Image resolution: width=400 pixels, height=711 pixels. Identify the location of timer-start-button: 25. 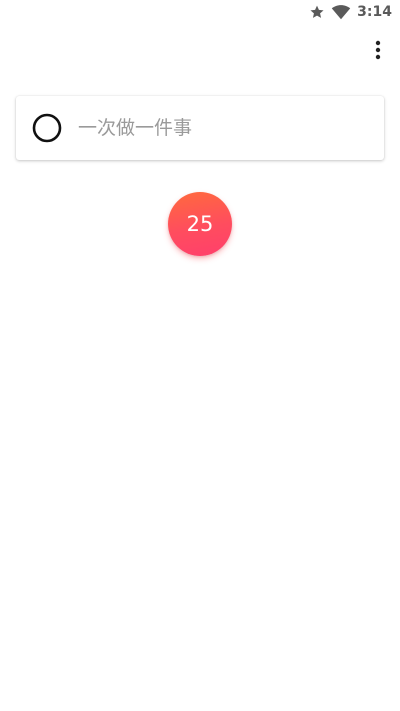
(200, 224).